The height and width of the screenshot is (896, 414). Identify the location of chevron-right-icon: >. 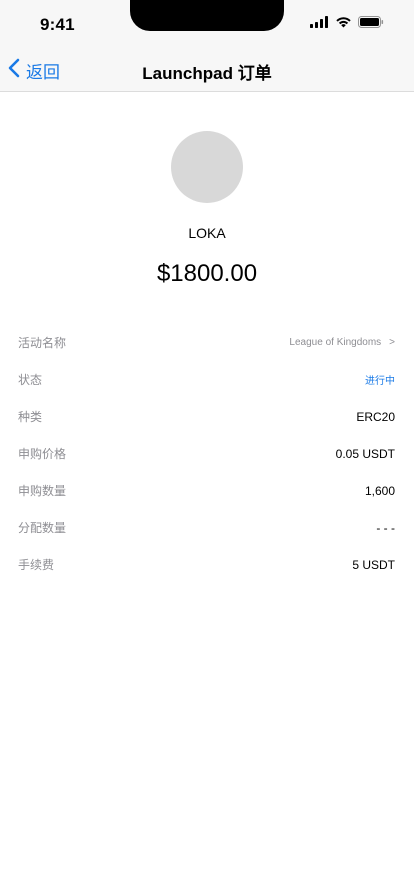
(392, 342).